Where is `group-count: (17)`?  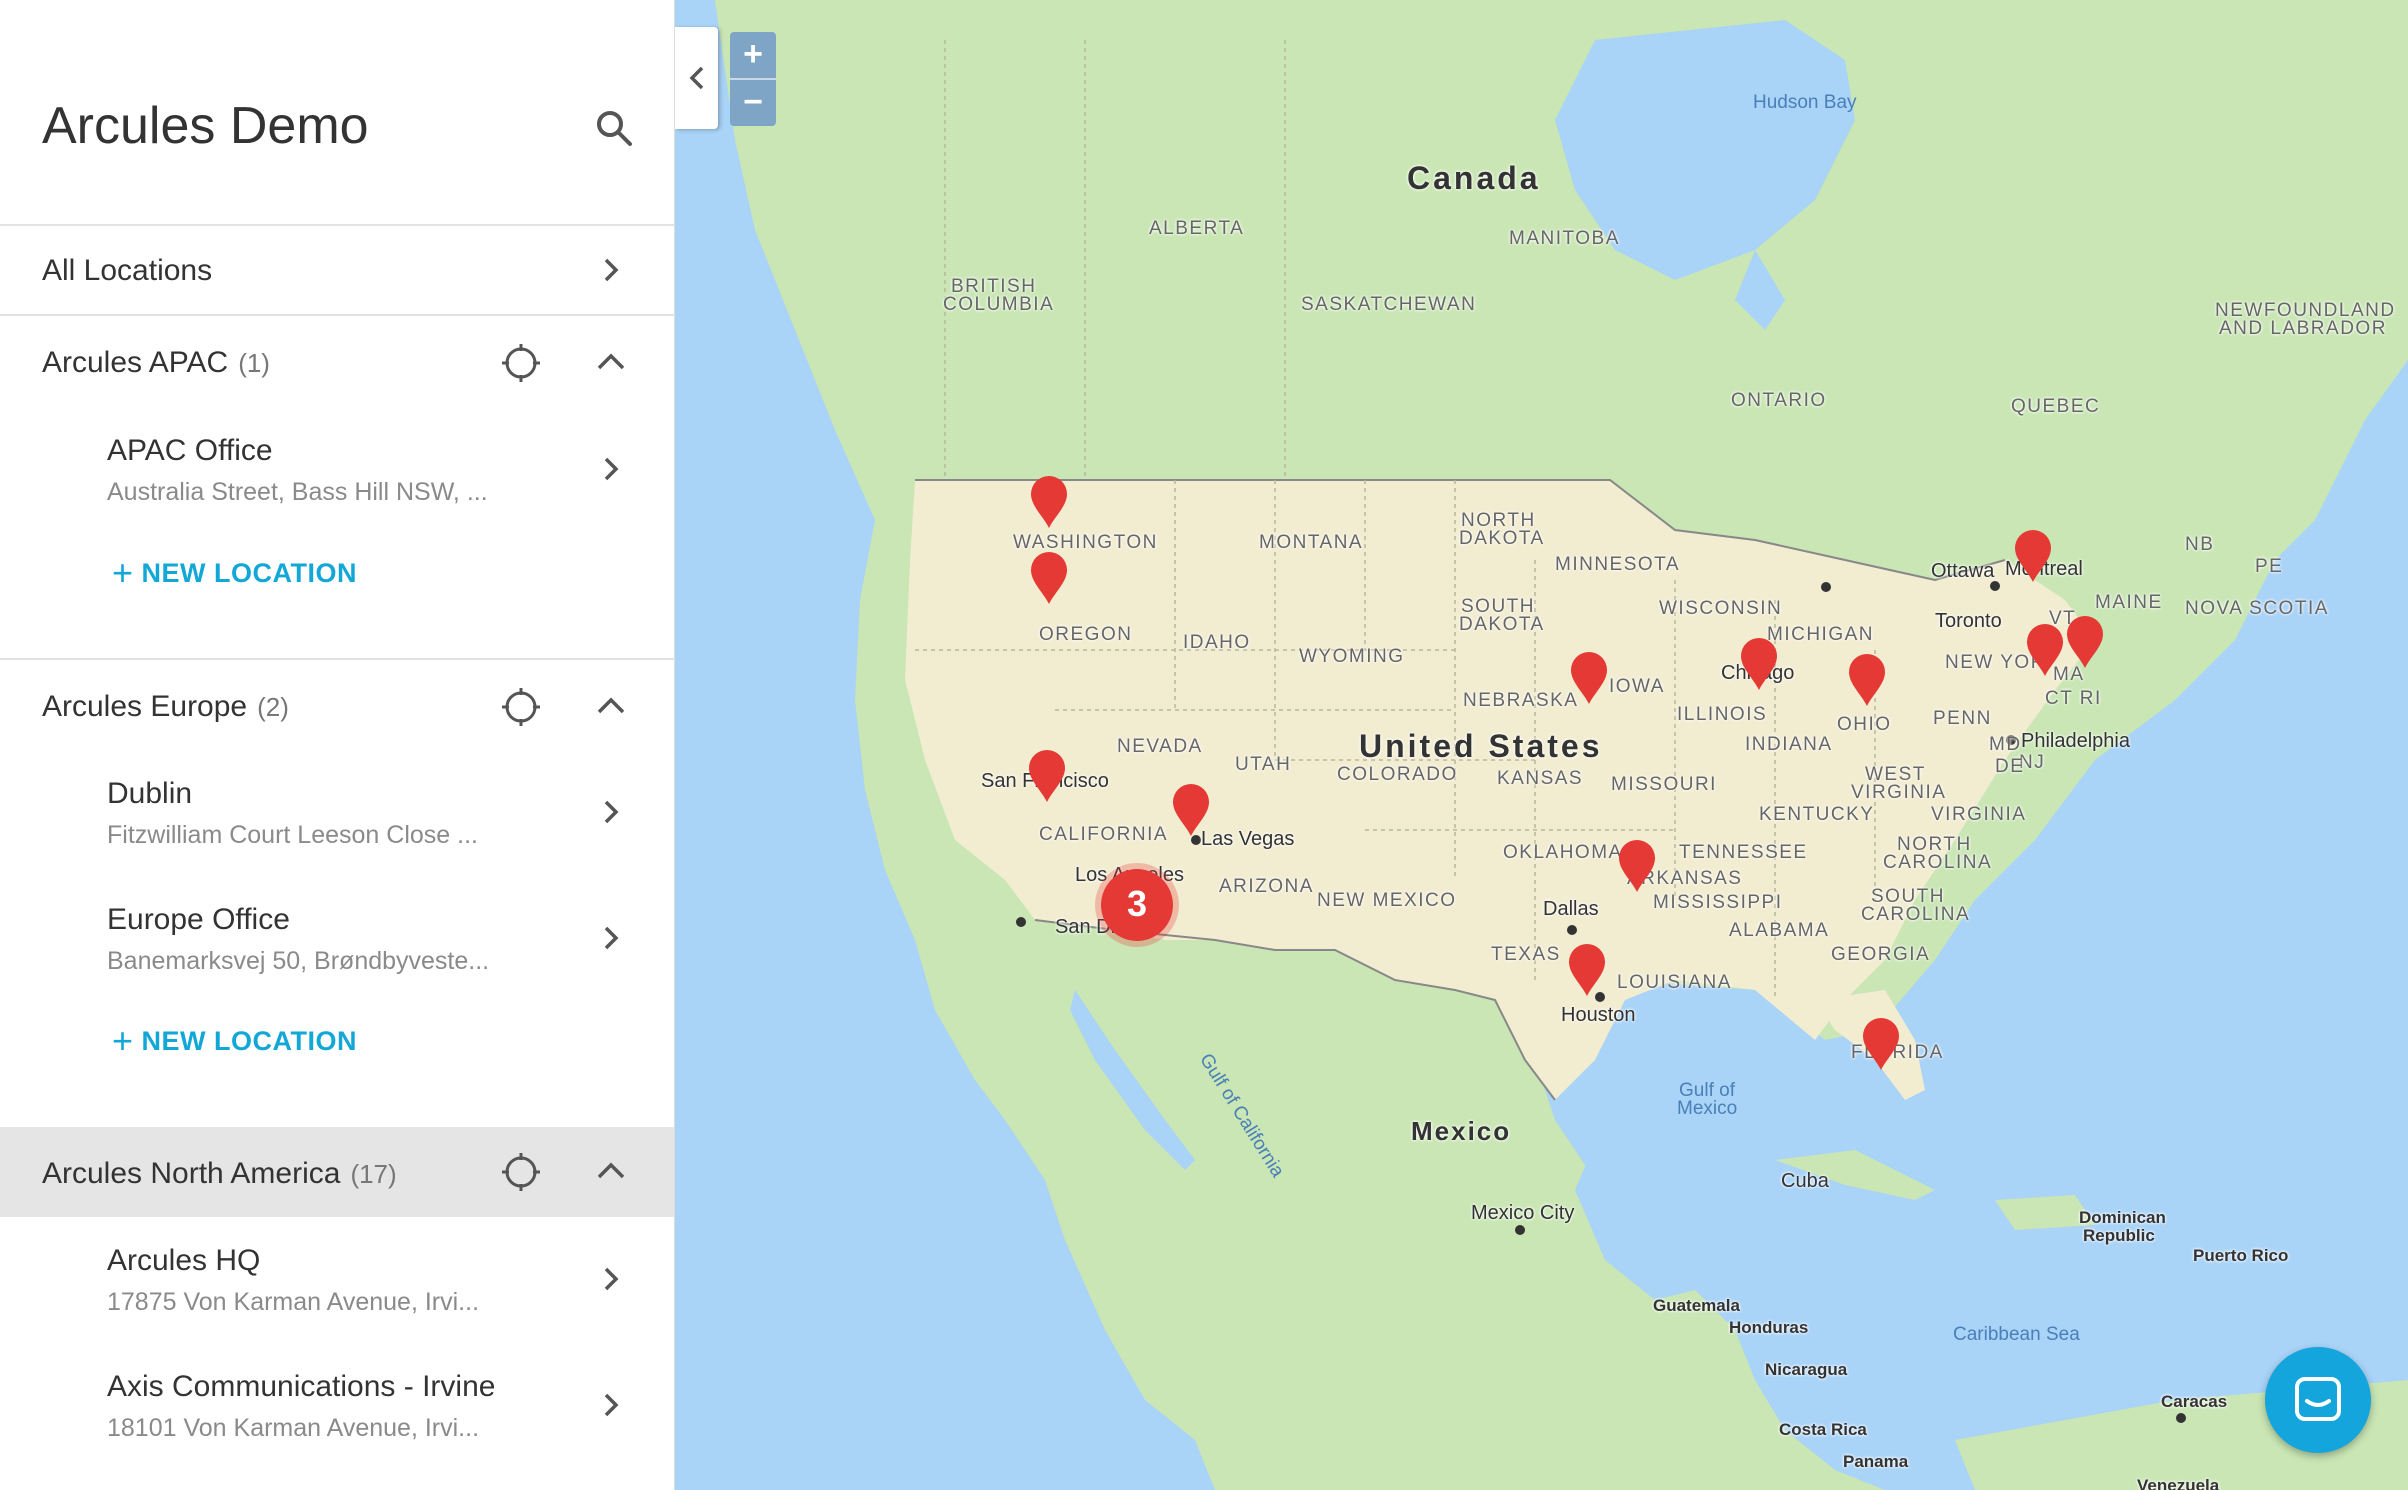
group-count: (17) is located at coordinates (373, 1174).